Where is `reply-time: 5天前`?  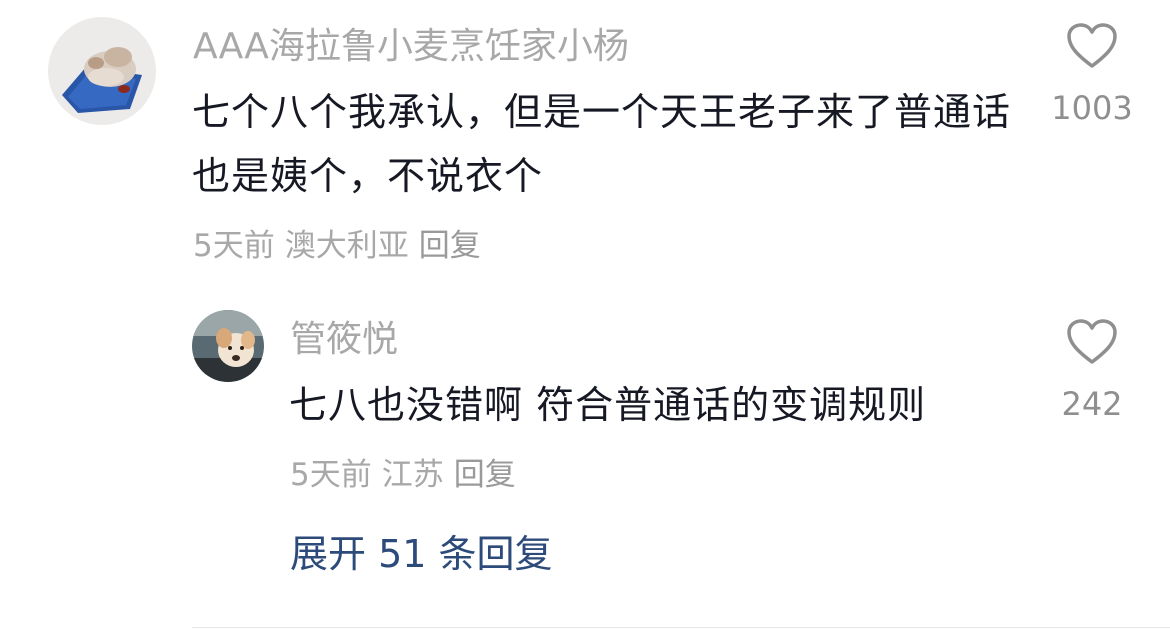
reply-time: 5天前 is located at coordinates (331, 475).